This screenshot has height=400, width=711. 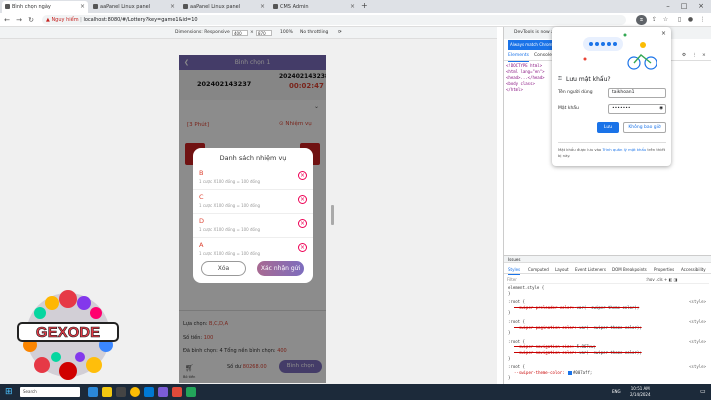 I want to click on list-item: B 1 cược X100 đồng = 100 đồng ×, so click(x=253, y=178).